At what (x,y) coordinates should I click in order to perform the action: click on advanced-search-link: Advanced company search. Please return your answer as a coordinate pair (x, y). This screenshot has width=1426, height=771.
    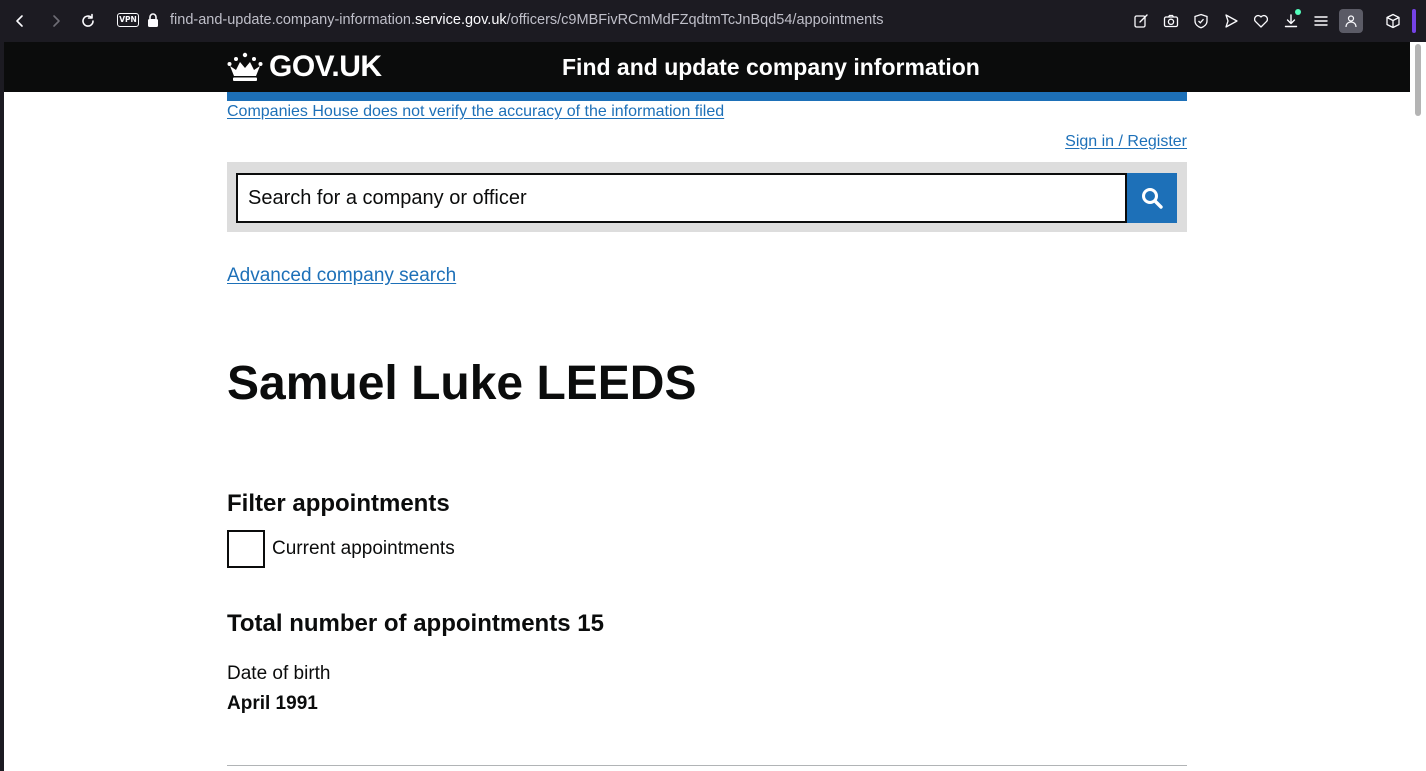
    Looking at the image, I should click on (341, 276).